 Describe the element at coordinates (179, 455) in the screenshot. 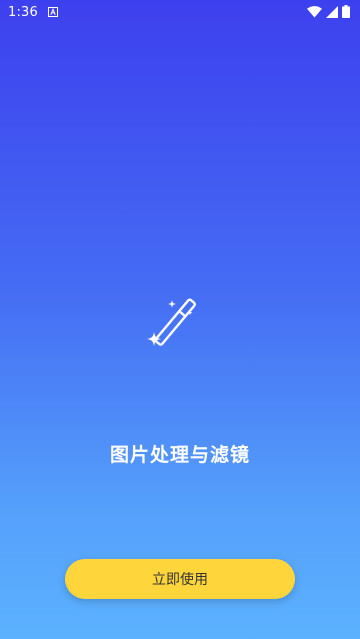

I see `app-title: 图片处理与滤镜` at that location.